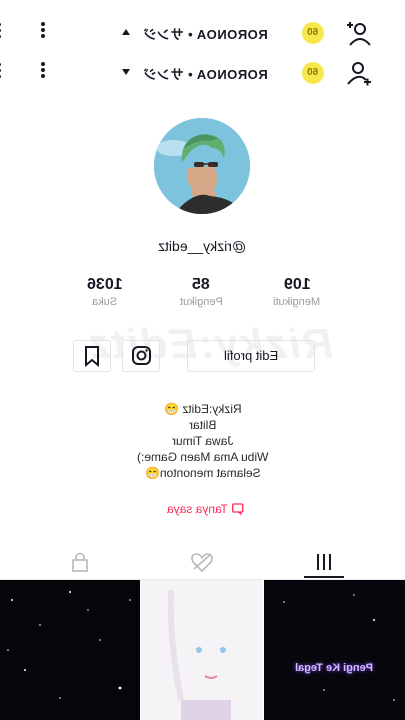  Describe the element at coordinates (205, 509) in the screenshot. I see `ask-me-link: Tanya saya` at that location.